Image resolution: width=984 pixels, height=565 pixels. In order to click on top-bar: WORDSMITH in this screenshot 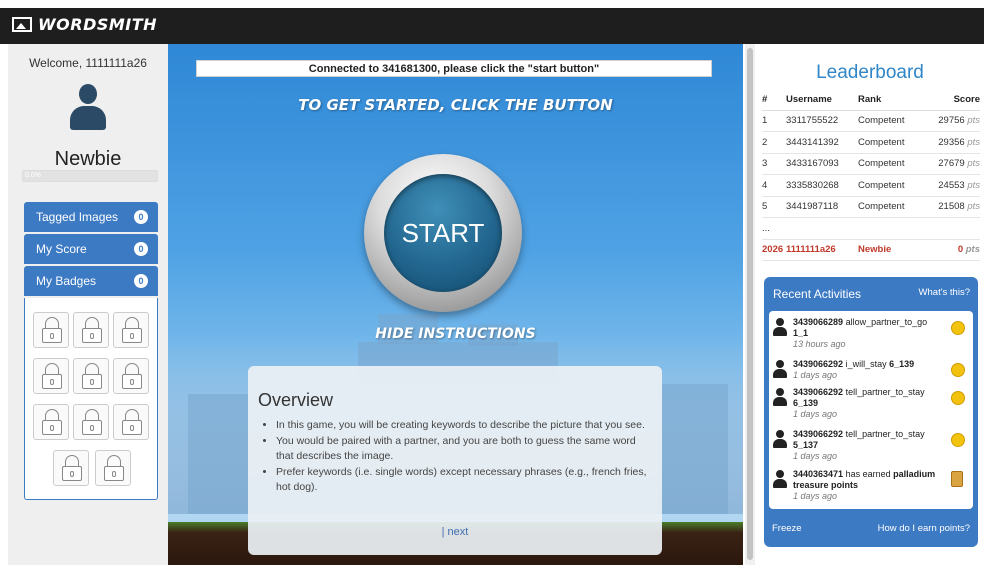, I will do `click(492, 26)`.